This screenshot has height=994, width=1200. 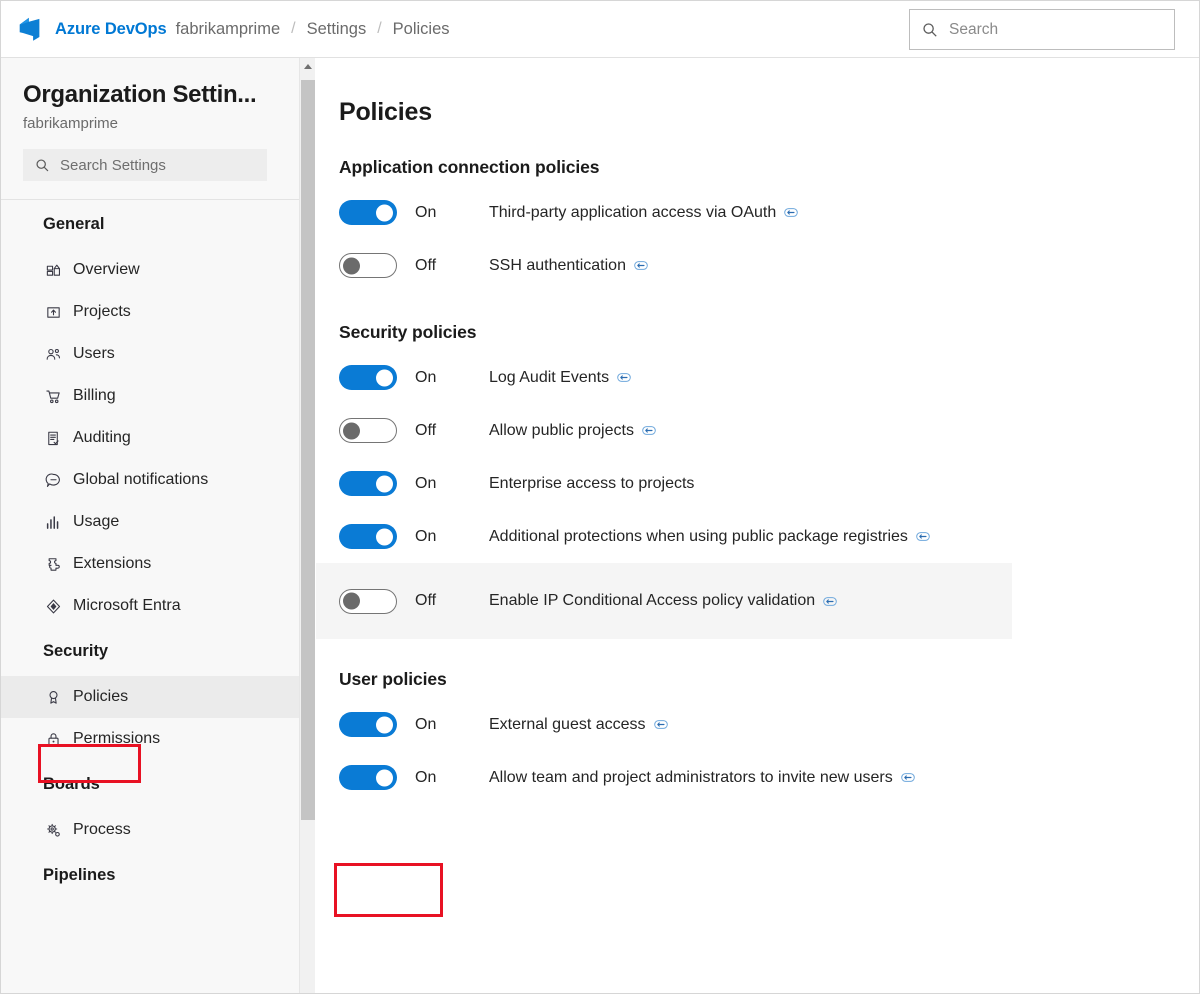 What do you see at coordinates (53, 396) in the screenshot?
I see `shopping-cart-icon` at bounding box center [53, 396].